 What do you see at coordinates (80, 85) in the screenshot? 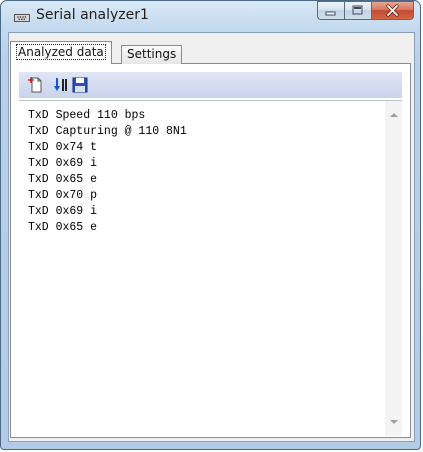
I see `save-disk-icon` at bounding box center [80, 85].